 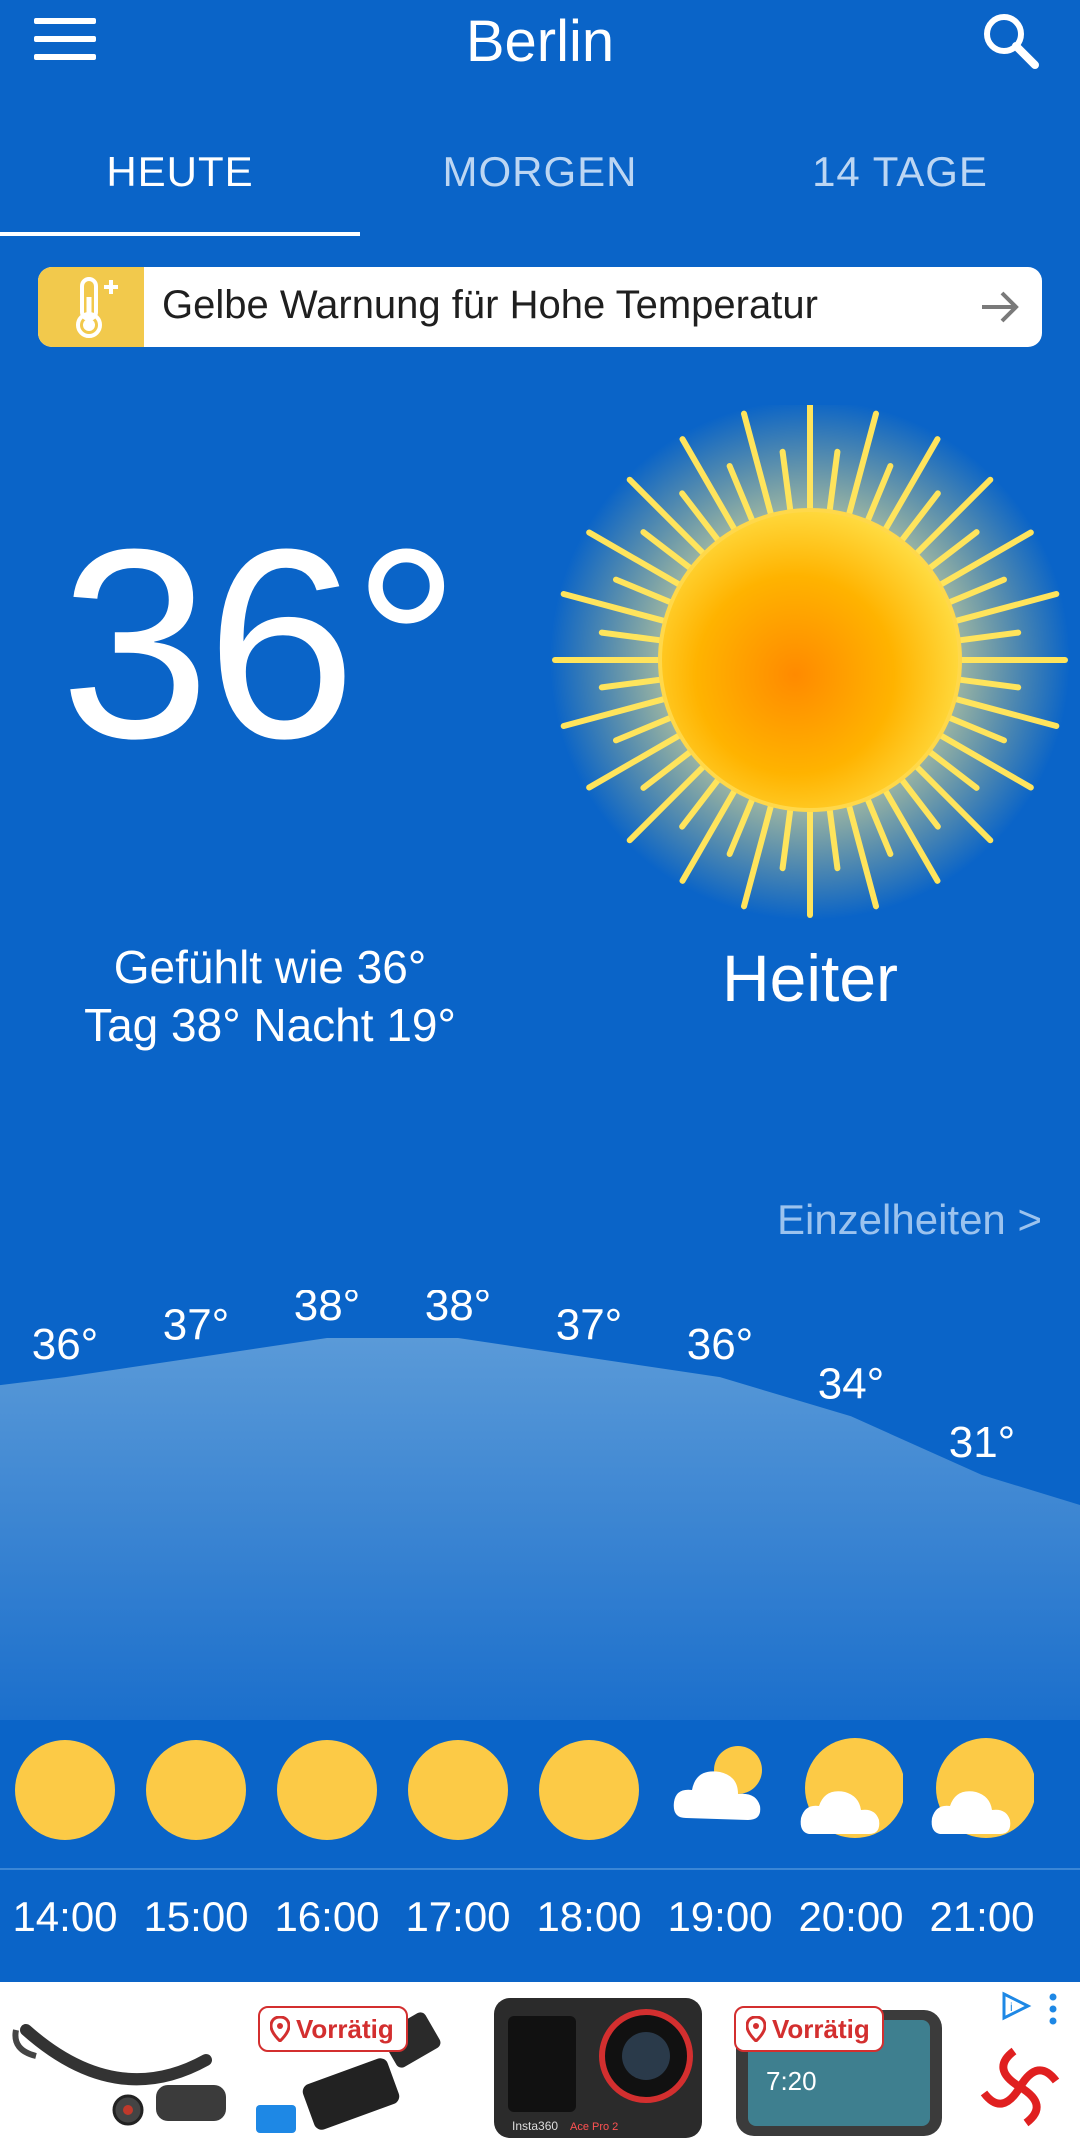 I want to click on city-title: Berlin, so click(x=540, y=41).